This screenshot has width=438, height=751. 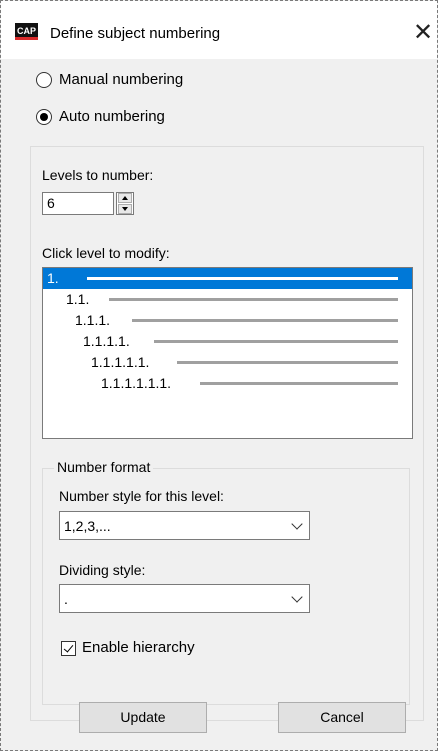 I want to click on levels-to-number-label: Levels to number:, so click(x=98, y=175).